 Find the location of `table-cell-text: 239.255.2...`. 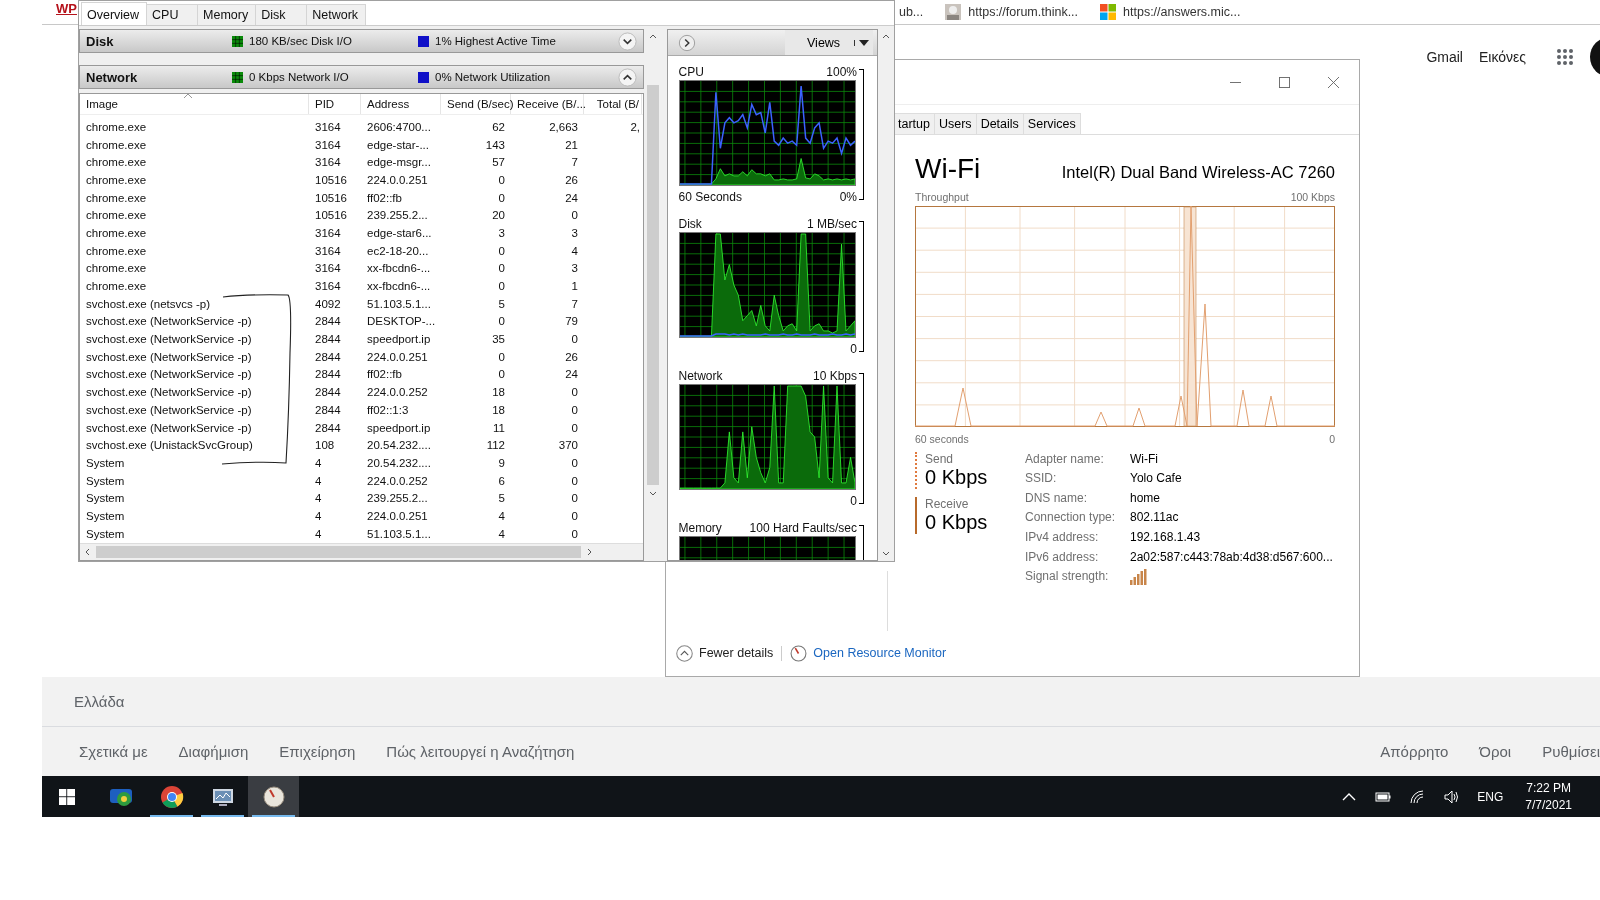

table-cell-text: 239.255.2... is located at coordinates (397, 498).